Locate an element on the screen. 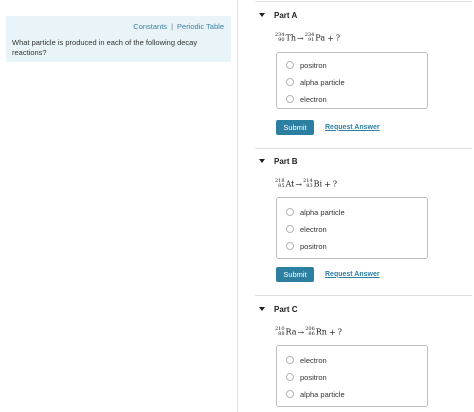 The image size is (474, 412). part-b-equation: 218 85 At→ 214 83 Bi +? is located at coordinates (306, 184).